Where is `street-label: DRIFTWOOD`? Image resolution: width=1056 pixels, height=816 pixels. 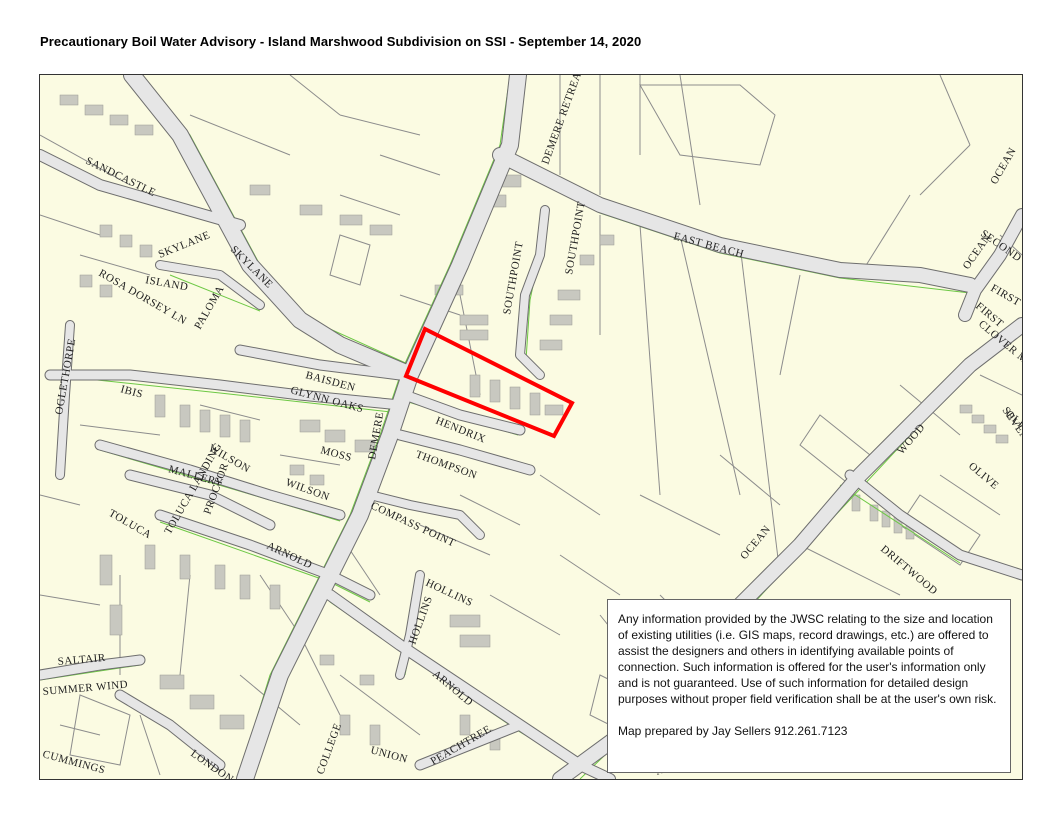 street-label: DRIFTWOOD is located at coordinates (909, 570).